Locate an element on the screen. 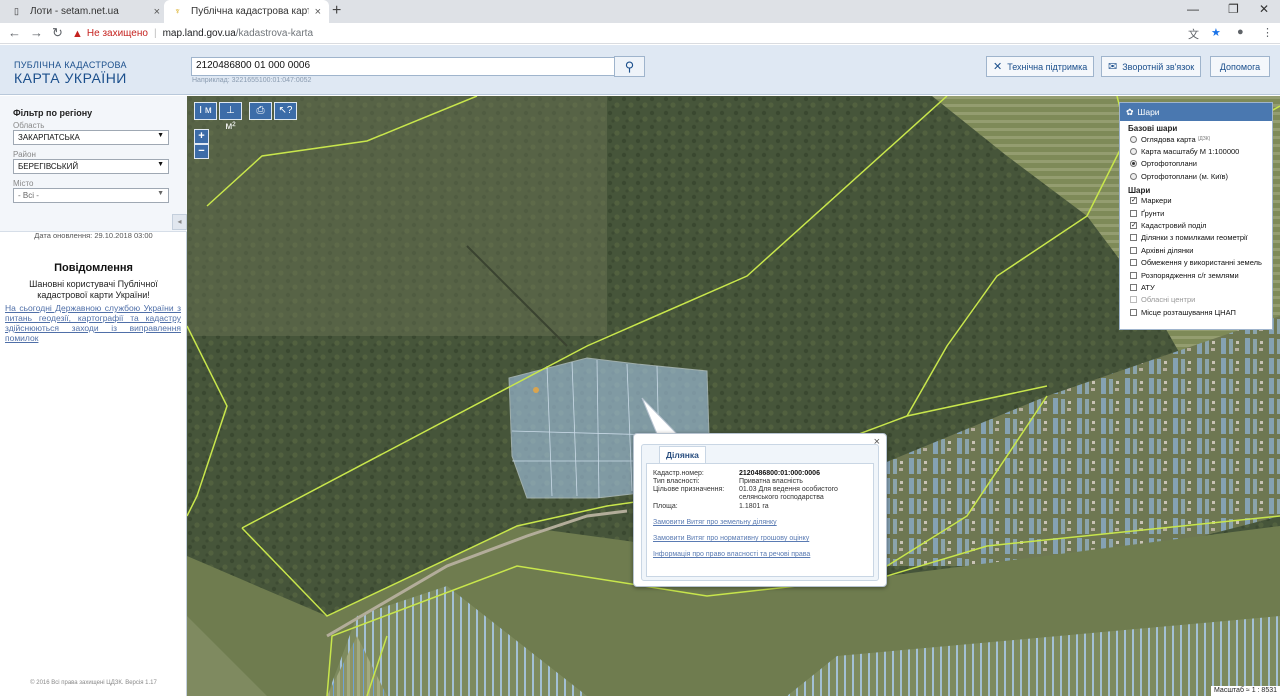 Image resolution: width=1280 pixels, height=696 pixels. radio-selected-icon is located at coordinates (1133, 164).